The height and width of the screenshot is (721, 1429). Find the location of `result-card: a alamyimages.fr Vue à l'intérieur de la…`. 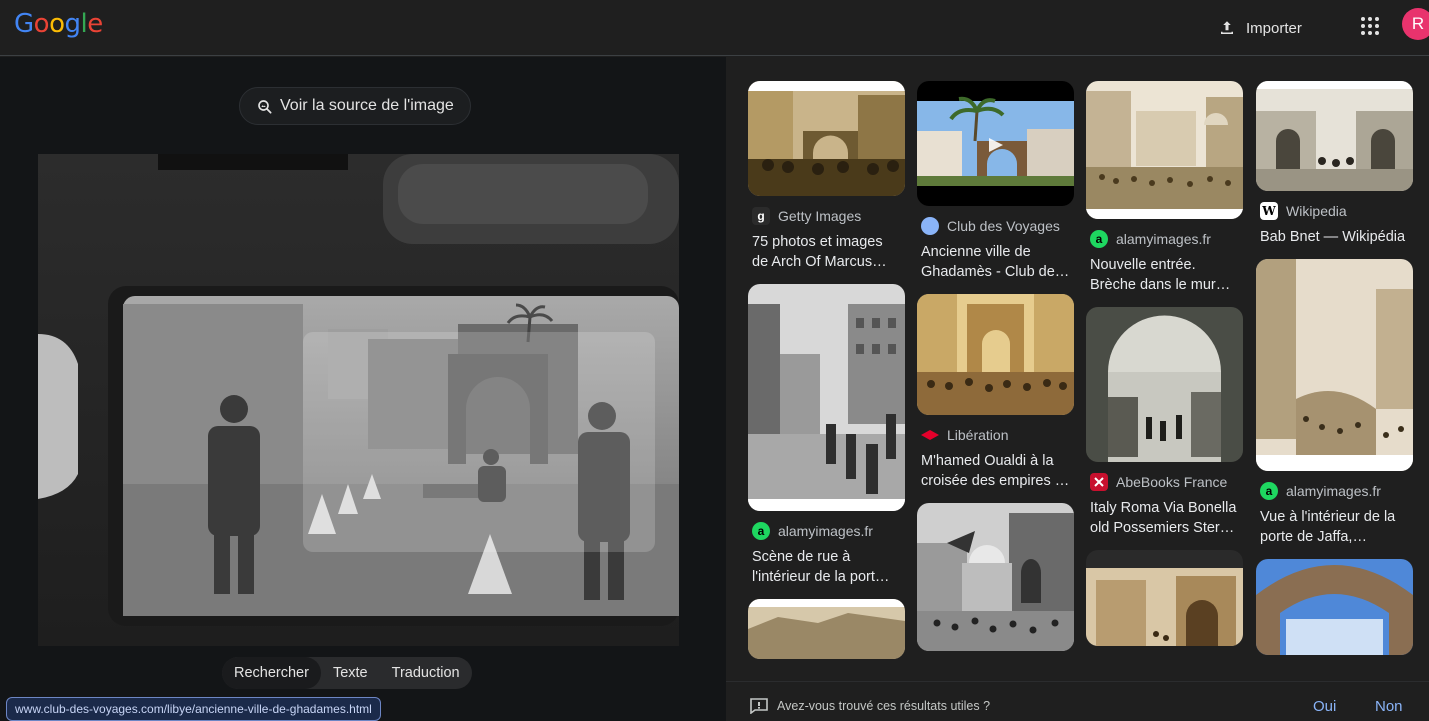

result-card: a alamyimages.fr Vue à l'intérieur de la… is located at coordinates (1334, 403).